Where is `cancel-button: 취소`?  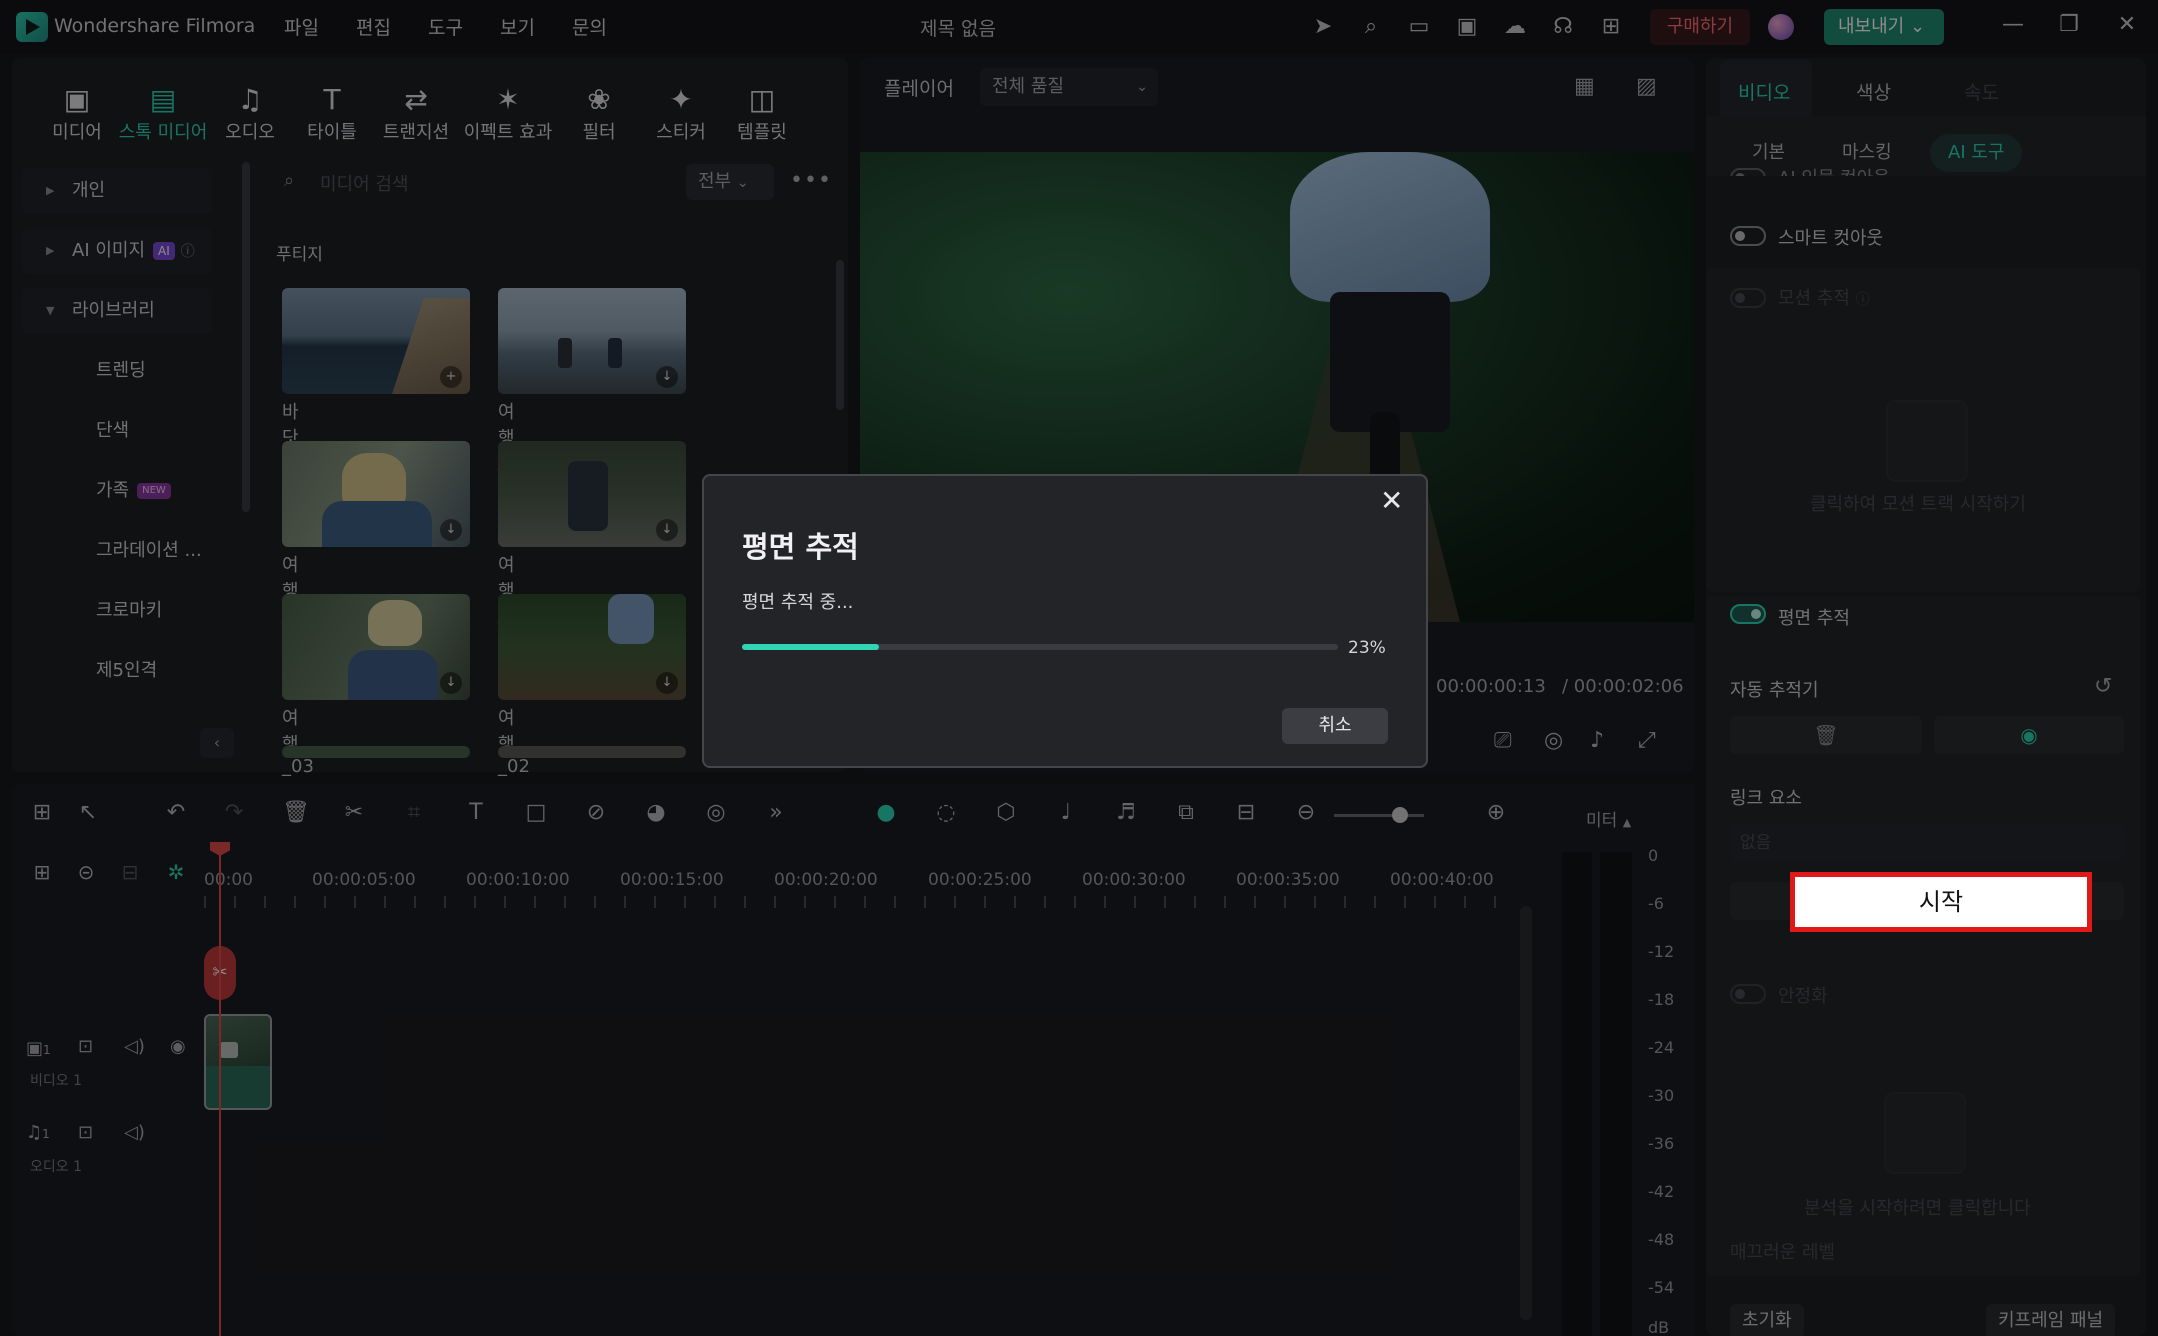
cancel-button: 취소 is located at coordinates (1335, 726).